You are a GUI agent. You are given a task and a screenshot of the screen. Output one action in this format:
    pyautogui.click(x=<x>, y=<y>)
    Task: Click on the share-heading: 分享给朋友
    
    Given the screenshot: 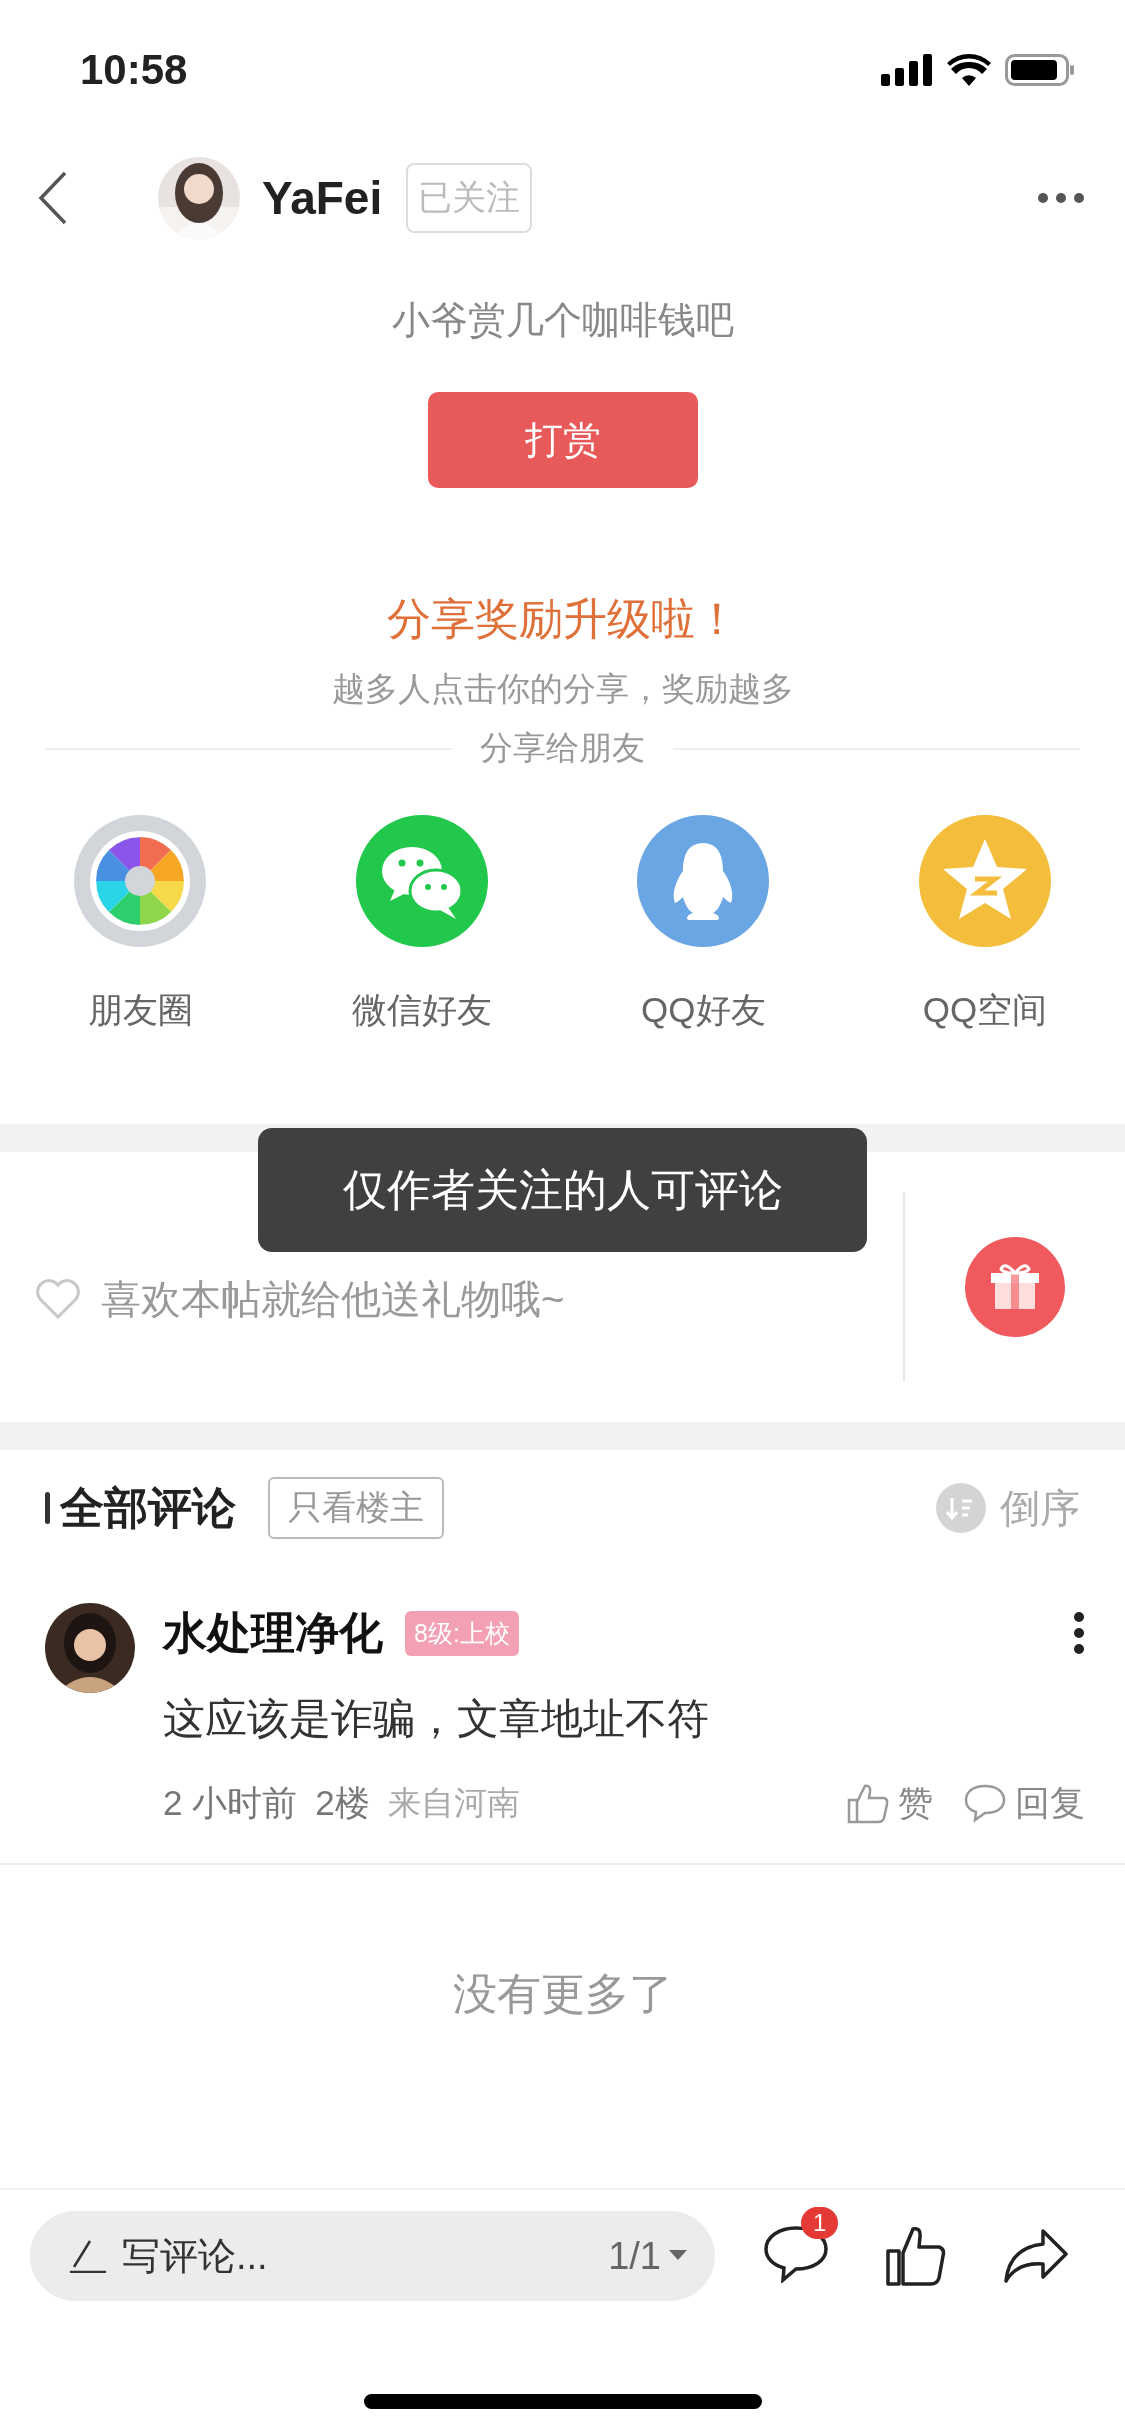 What is the action you would take?
    pyautogui.click(x=562, y=748)
    